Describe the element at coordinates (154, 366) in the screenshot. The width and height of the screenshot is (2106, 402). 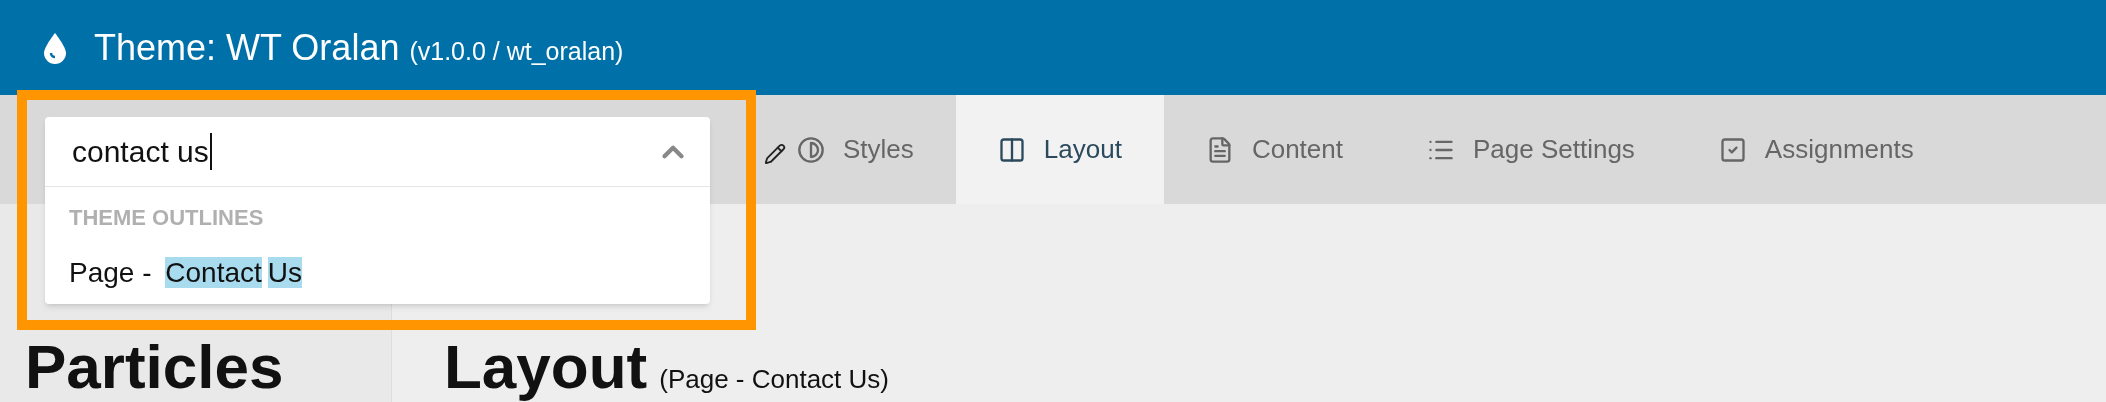
I see `sidebar-heading: Particles` at that location.